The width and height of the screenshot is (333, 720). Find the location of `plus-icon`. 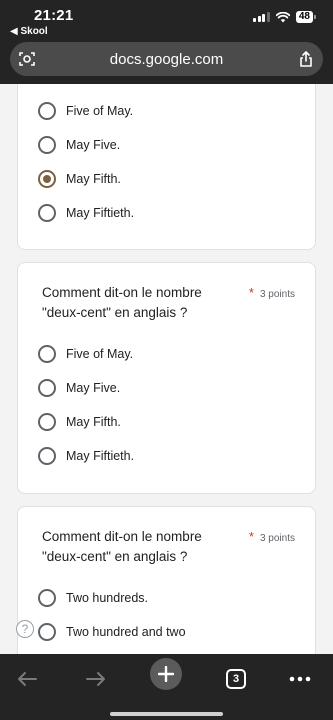

plus-icon is located at coordinates (166, 674).